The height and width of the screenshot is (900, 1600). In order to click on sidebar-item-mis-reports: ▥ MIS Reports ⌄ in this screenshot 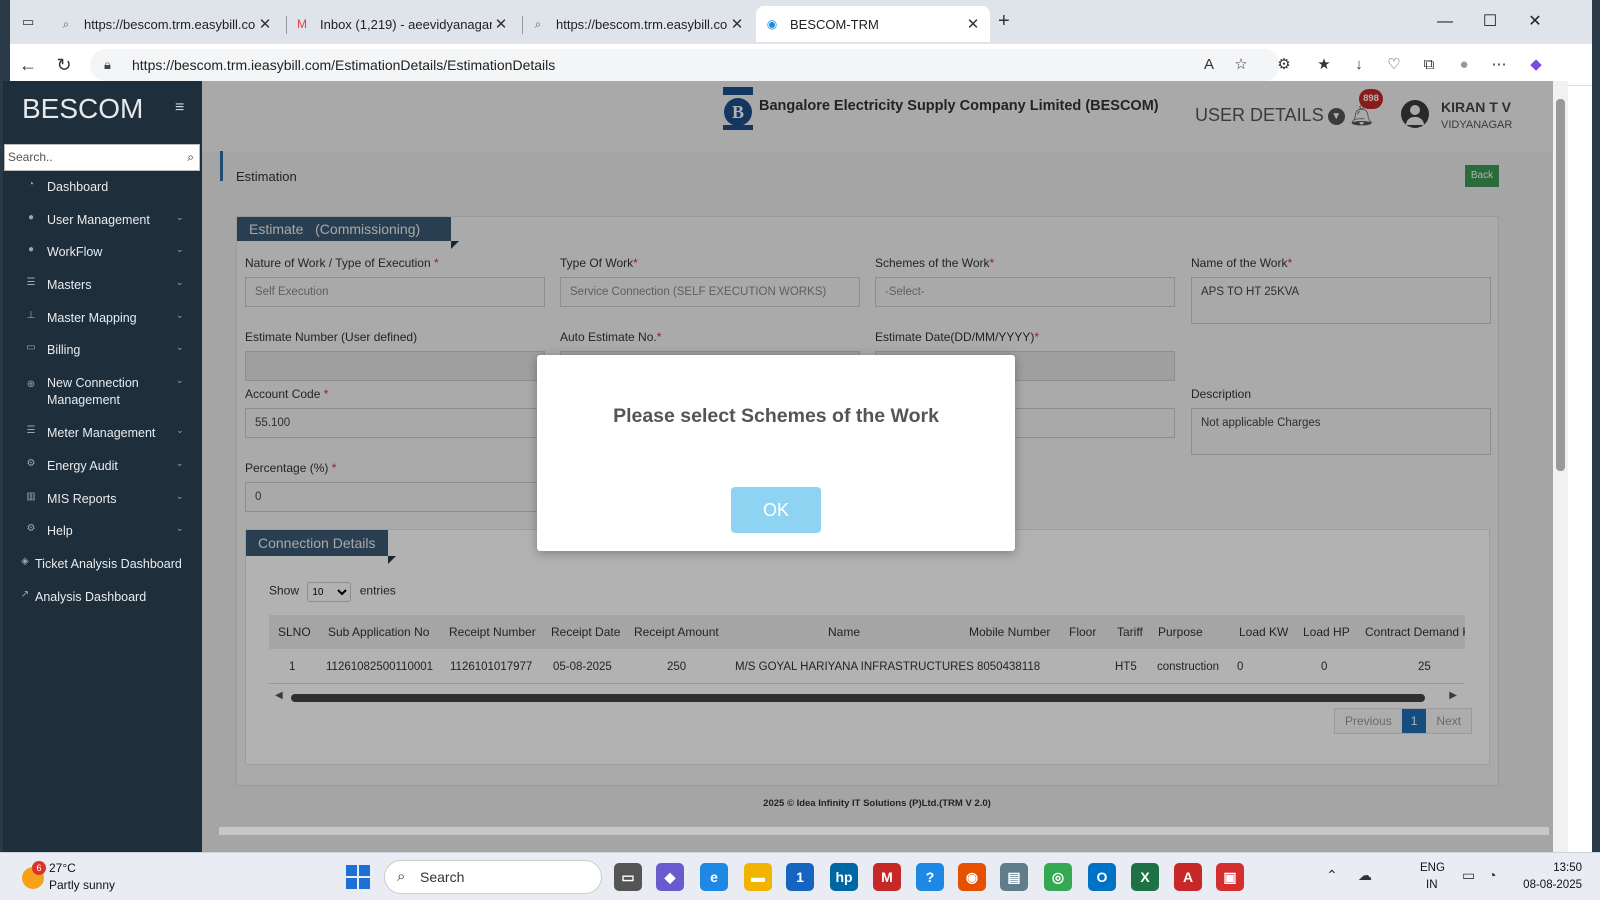, I will do `click(102, 499)`.